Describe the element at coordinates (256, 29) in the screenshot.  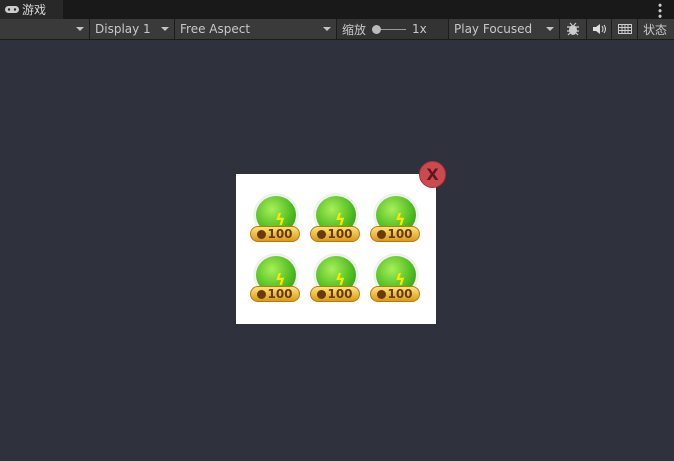
I see `aspect-dropdown: Free Aspect` at that location.